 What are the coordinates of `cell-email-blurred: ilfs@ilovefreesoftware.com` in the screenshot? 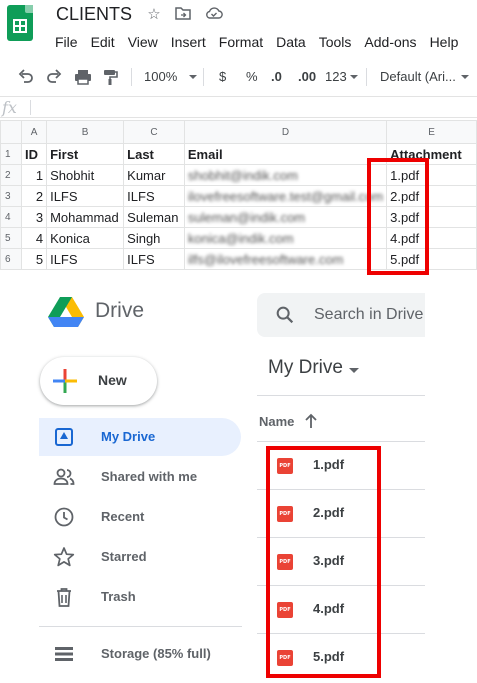 It's located at (285, 259).